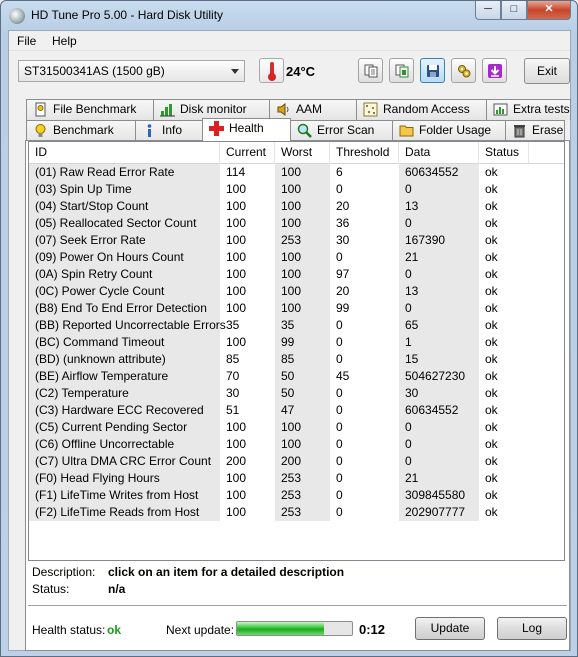  I want to click on exit-button: Exit, so click(547, 71).